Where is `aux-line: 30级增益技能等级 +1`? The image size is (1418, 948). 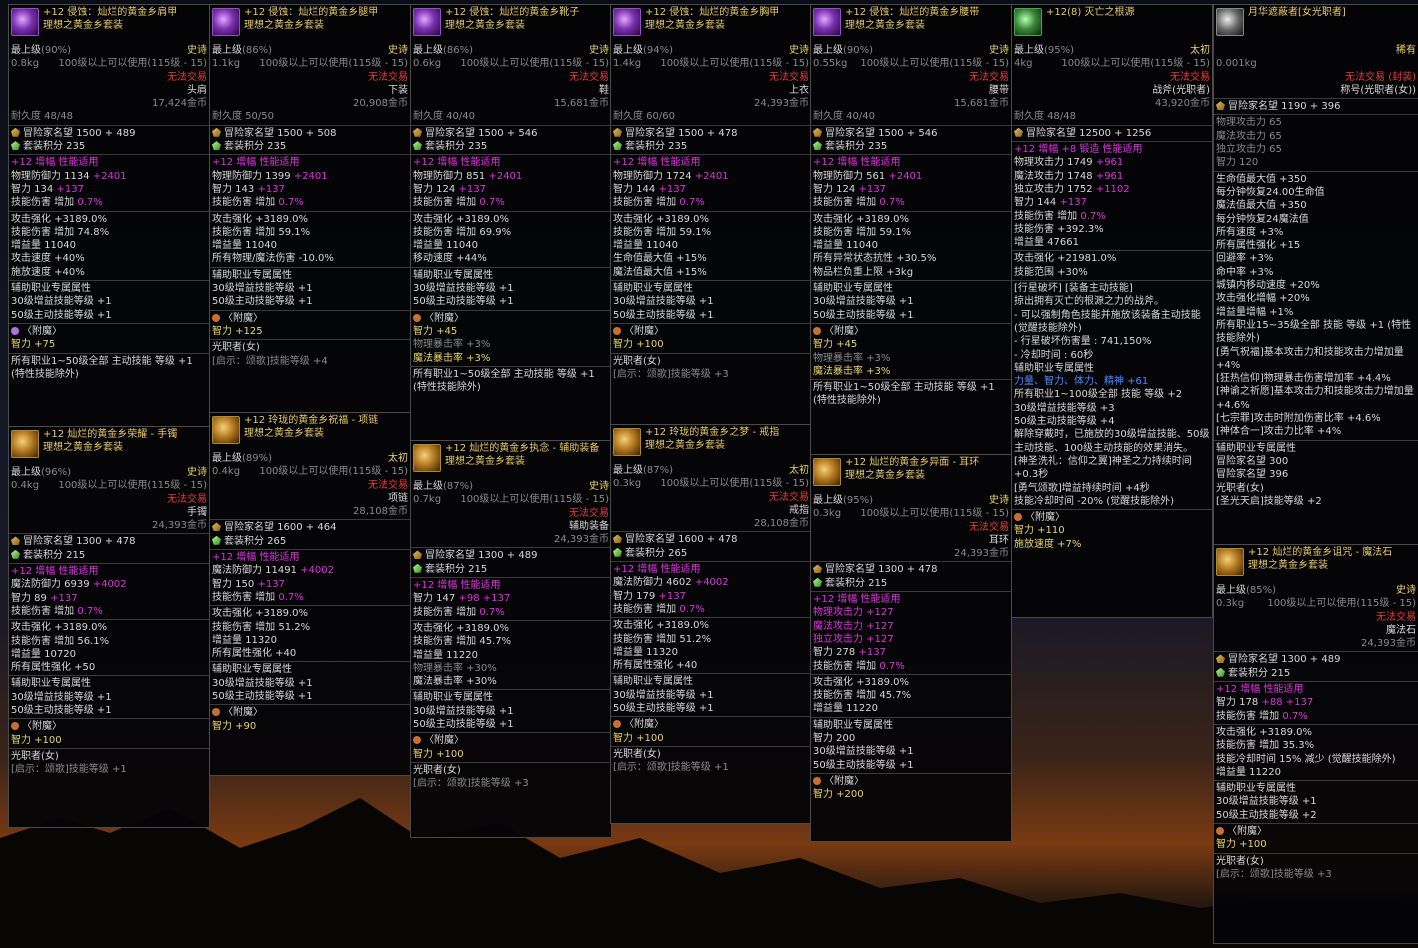 aux-line: 30级增益技能等级 +1 is located at coordinates (663, 302).